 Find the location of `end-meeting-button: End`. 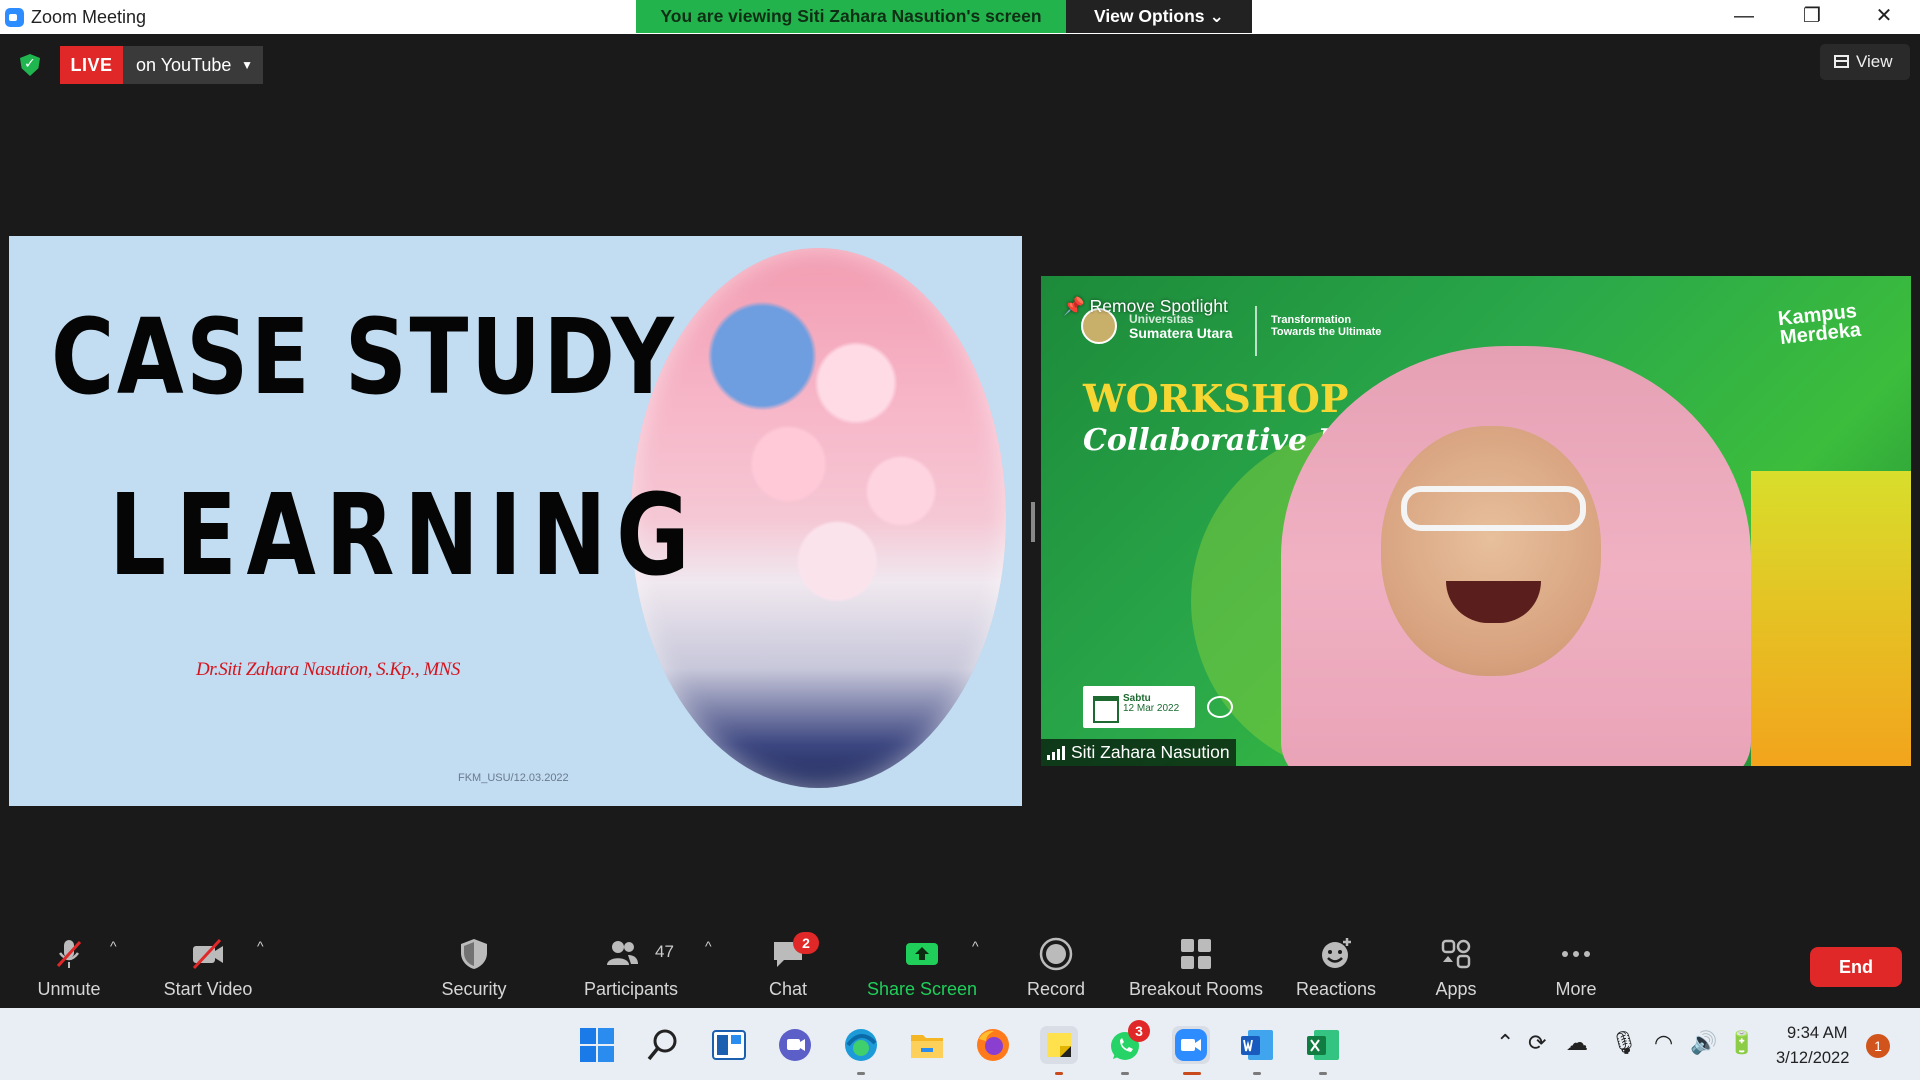

end-meeting-button: End is located at coordinates (1856, 967).